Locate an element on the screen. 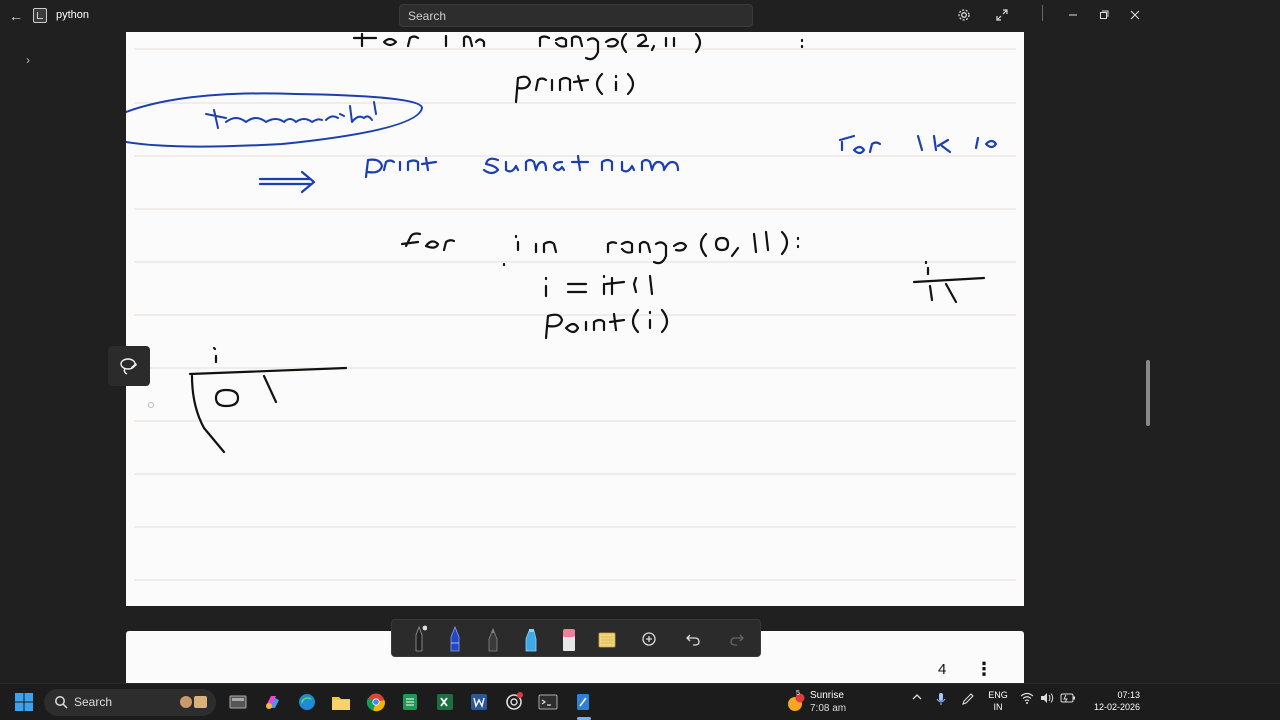 This screenshot has width=1280, height=720. notebook-app-icon is located at coordinates (40, 15).